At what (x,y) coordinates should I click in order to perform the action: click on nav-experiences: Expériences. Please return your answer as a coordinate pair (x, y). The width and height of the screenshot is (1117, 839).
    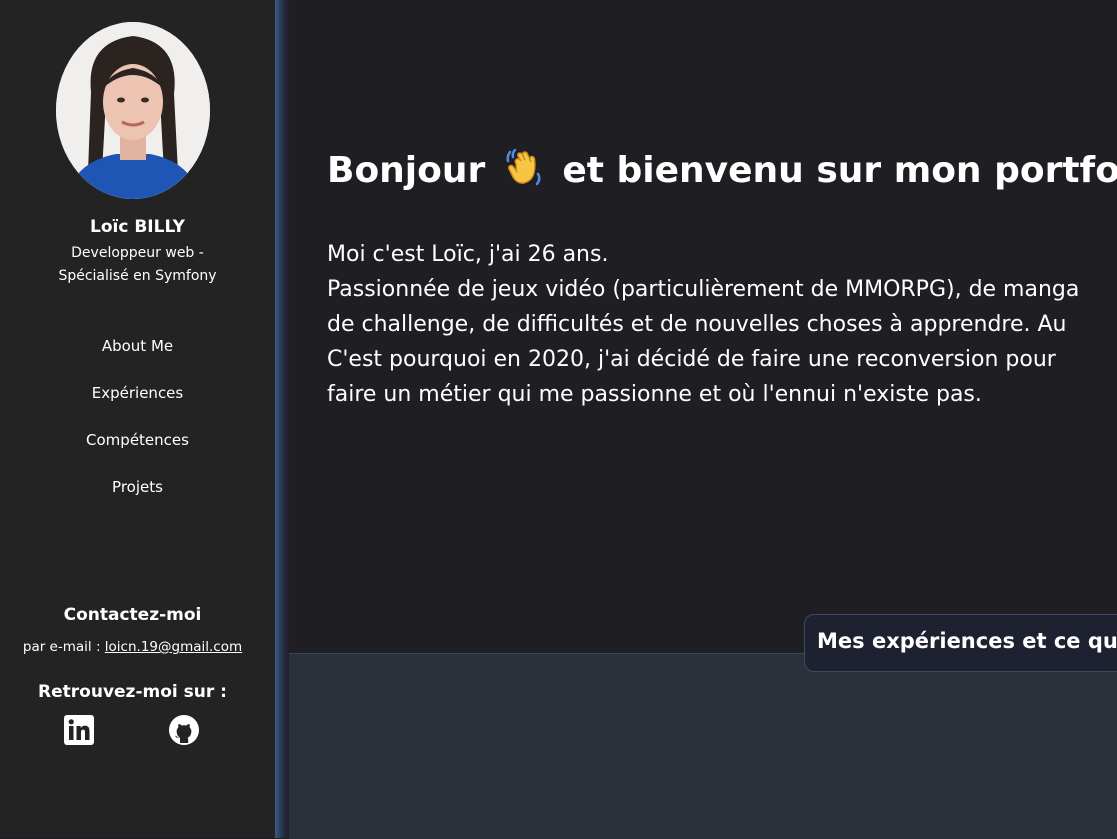
    Looking at the image, I should click on (137, 403).